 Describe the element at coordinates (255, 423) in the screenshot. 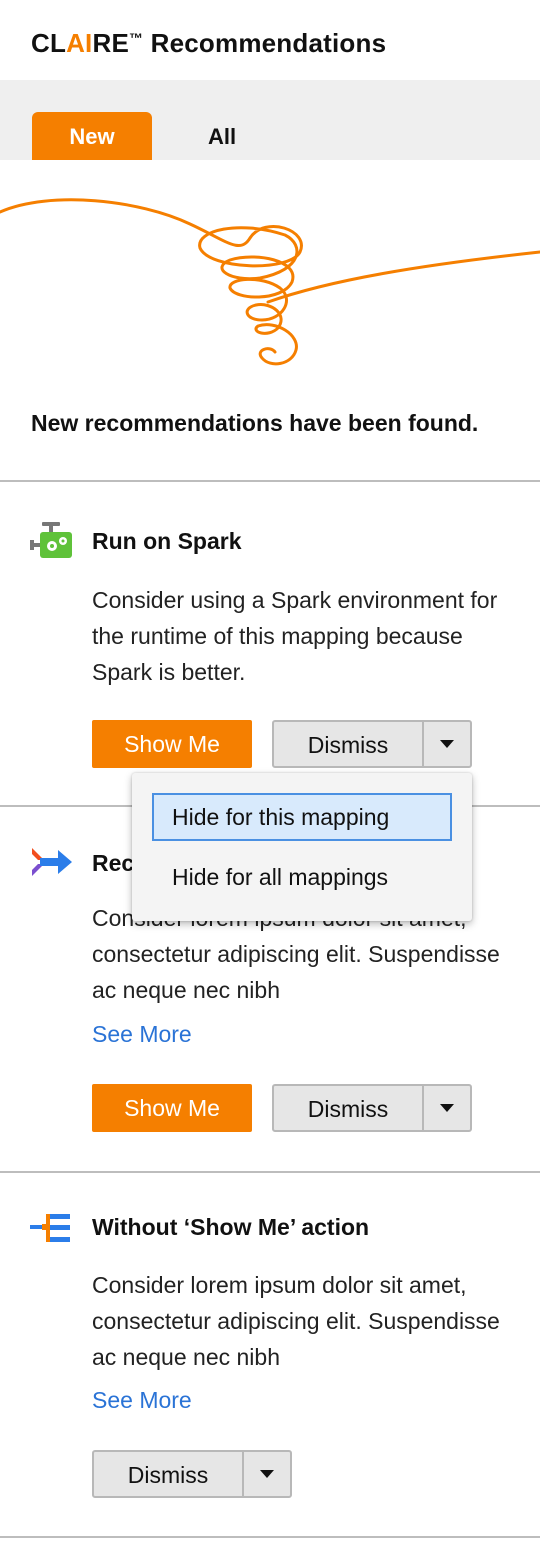

I see `new-recommendations-message: New recommendations have been found.` at that location.